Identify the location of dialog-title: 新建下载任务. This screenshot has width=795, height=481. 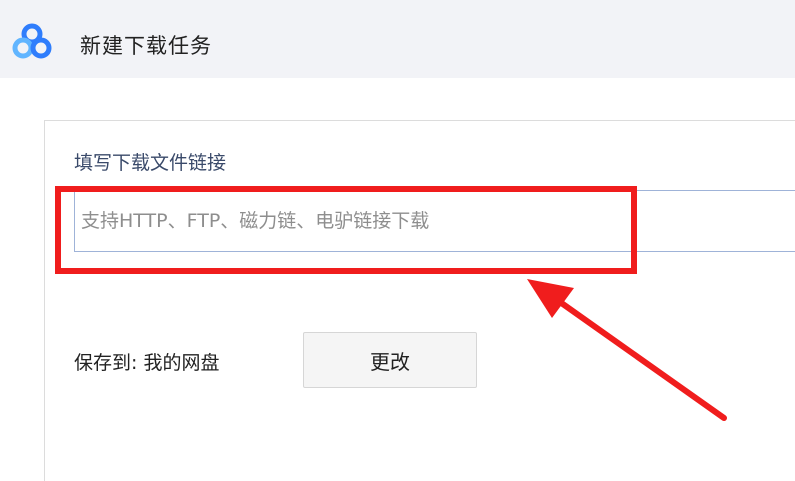
(146, 46).